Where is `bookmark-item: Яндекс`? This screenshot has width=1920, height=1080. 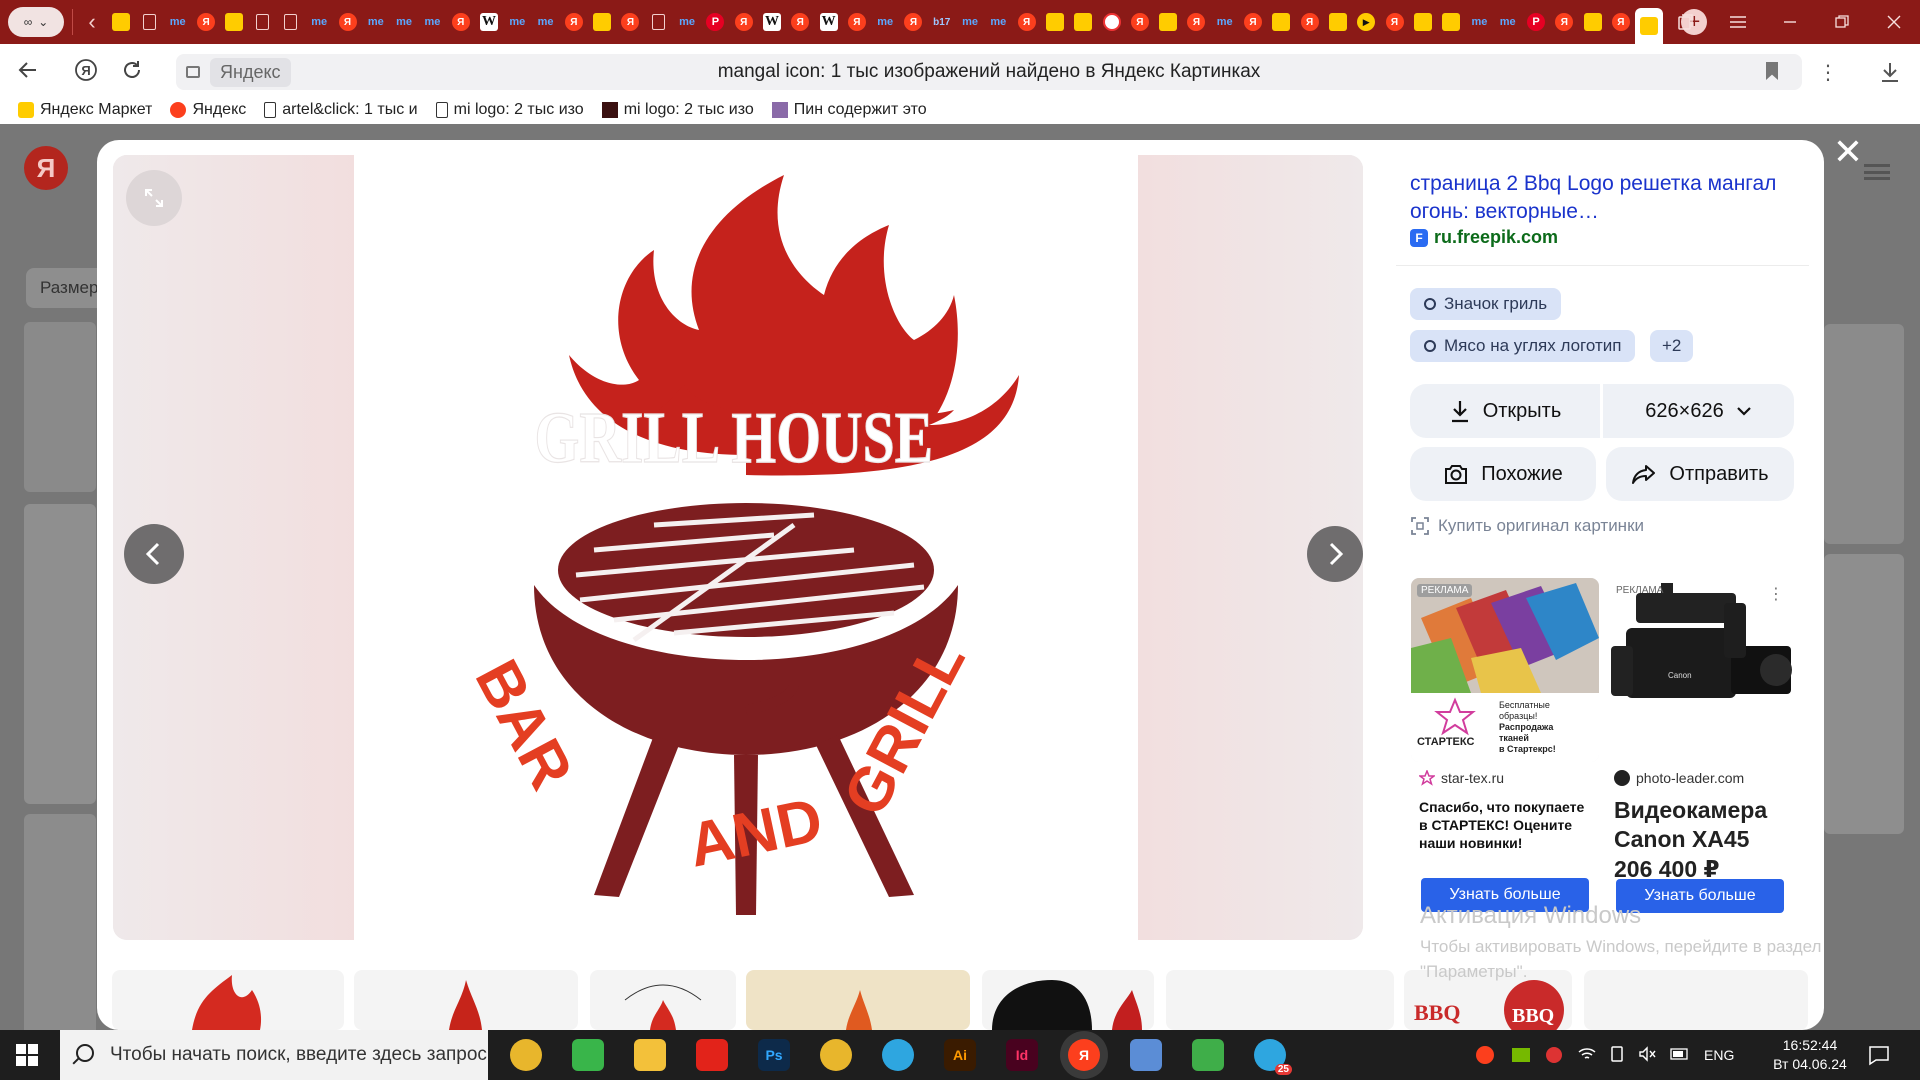 bookmark-item: Яндекс is located at coordinates (208, 110).